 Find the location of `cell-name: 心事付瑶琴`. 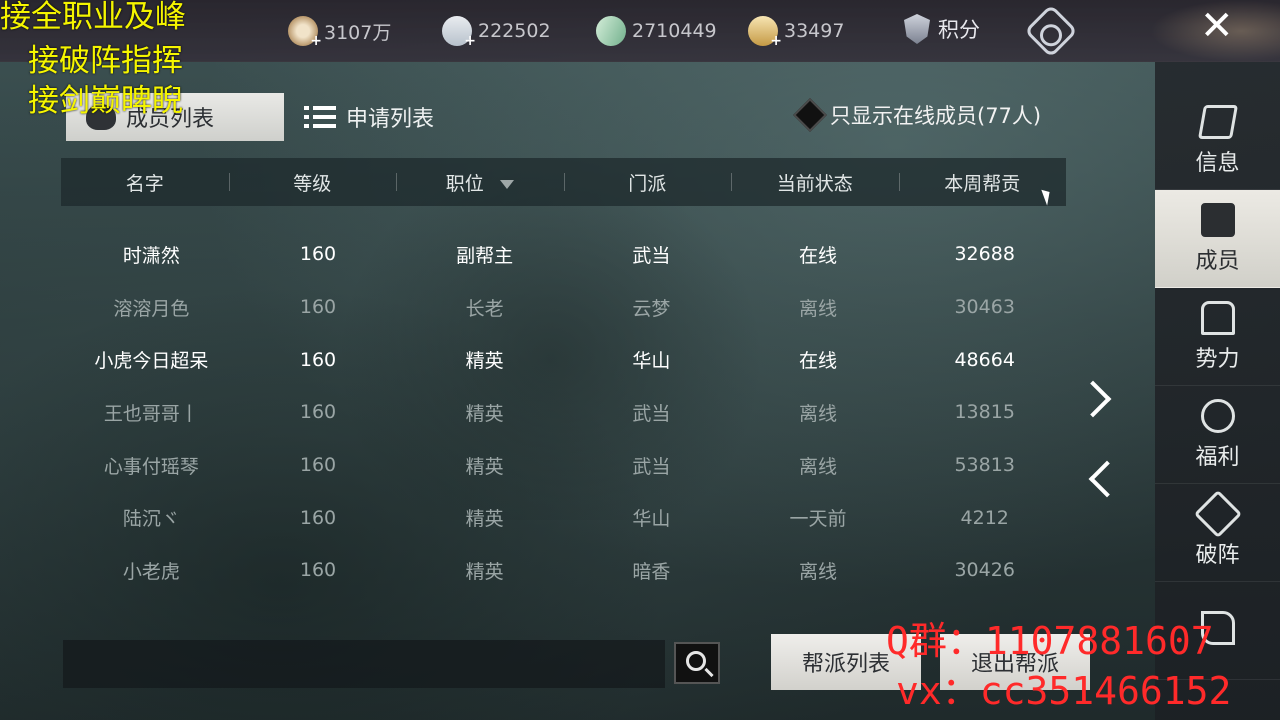

cell-name: 心事付瑶琴 is located at coordinates (151, 466).